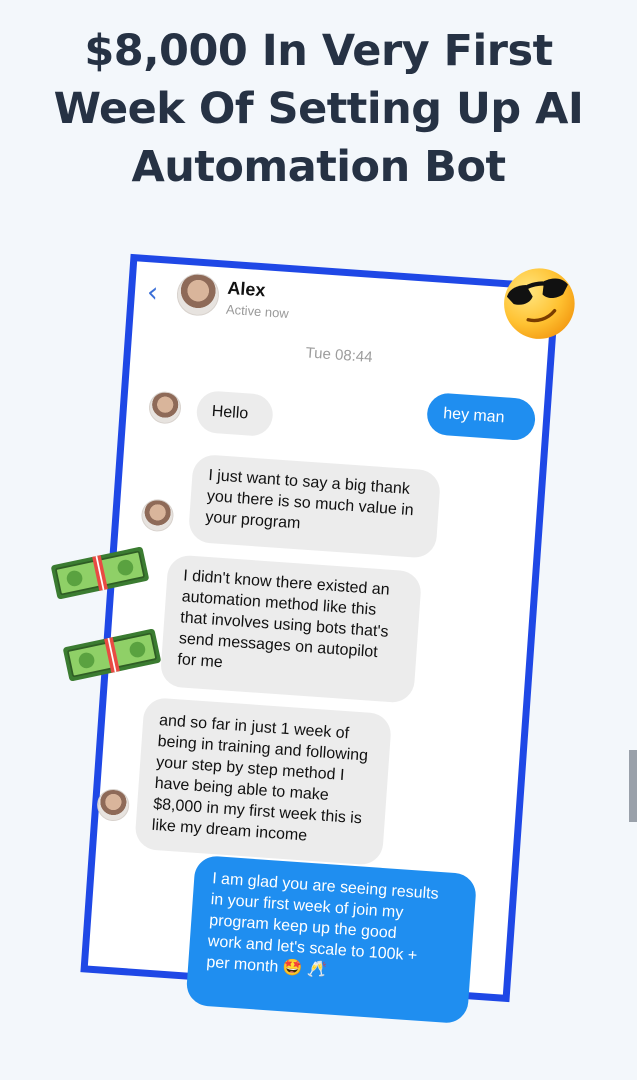 This screenshot has width=637, height=1080. I want to click on headline-line-3: Automation Bot, so click(318, 167).